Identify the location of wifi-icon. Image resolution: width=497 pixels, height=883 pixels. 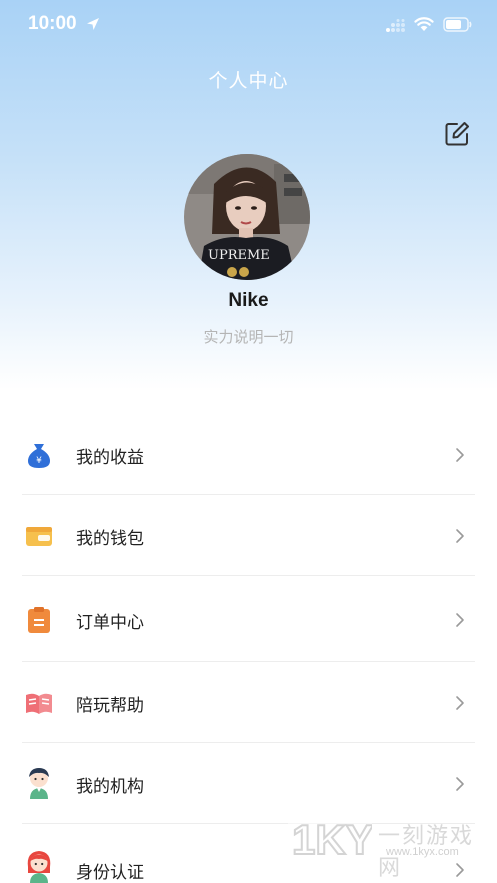
(424, 24).